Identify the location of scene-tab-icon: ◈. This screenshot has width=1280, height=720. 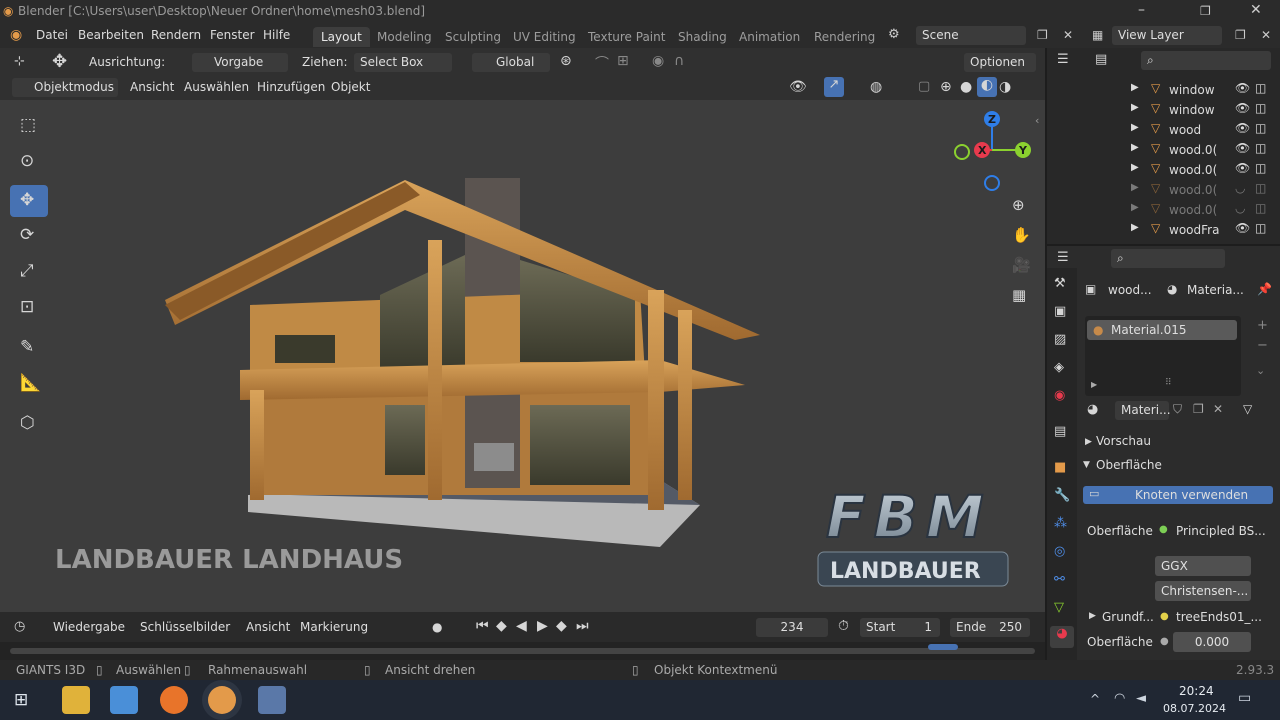
(1059, 367).